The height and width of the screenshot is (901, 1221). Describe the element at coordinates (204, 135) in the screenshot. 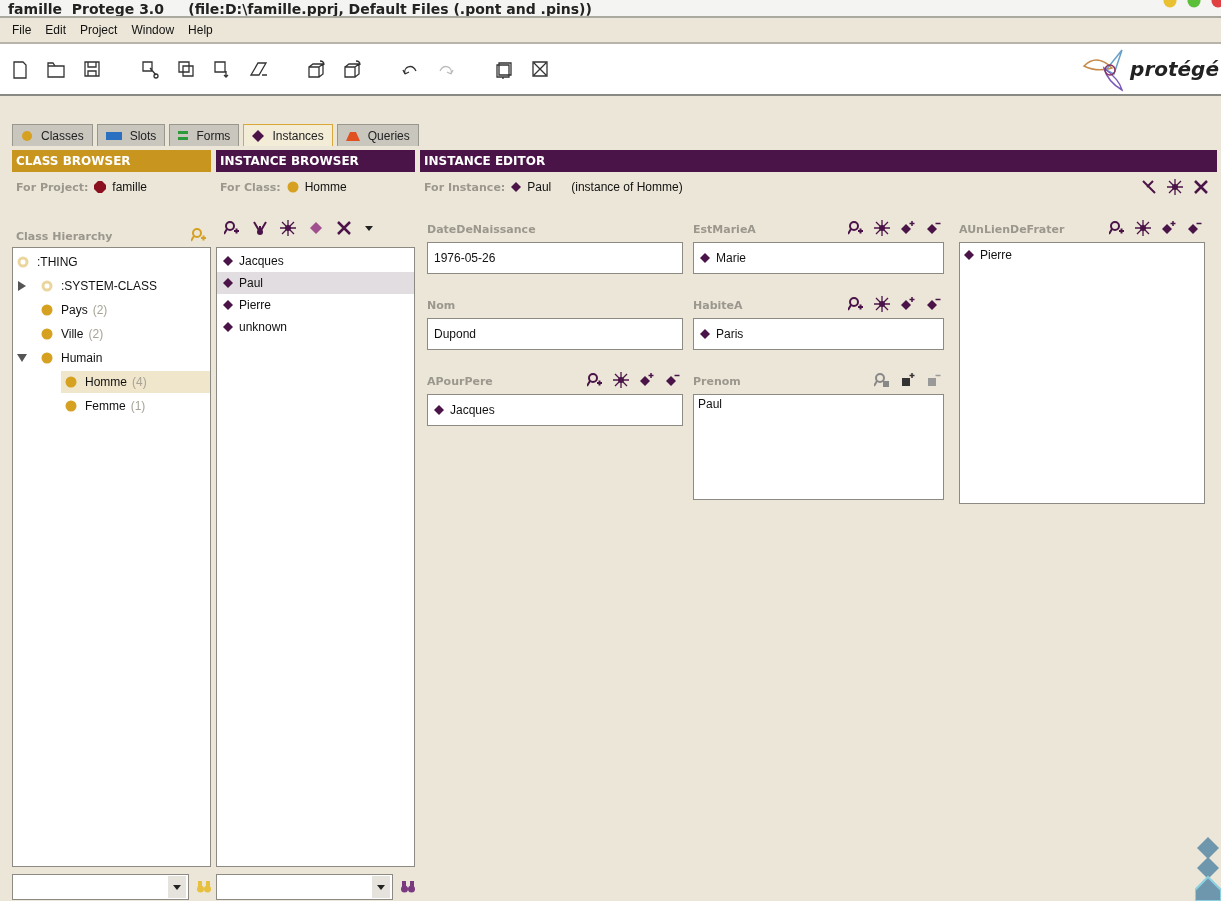

I see `tab: Forms` at that location.